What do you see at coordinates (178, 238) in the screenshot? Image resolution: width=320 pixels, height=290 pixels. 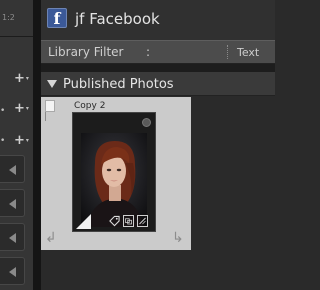 I see `rotate-right-icon: ↳` at bounding box center [178, 238].